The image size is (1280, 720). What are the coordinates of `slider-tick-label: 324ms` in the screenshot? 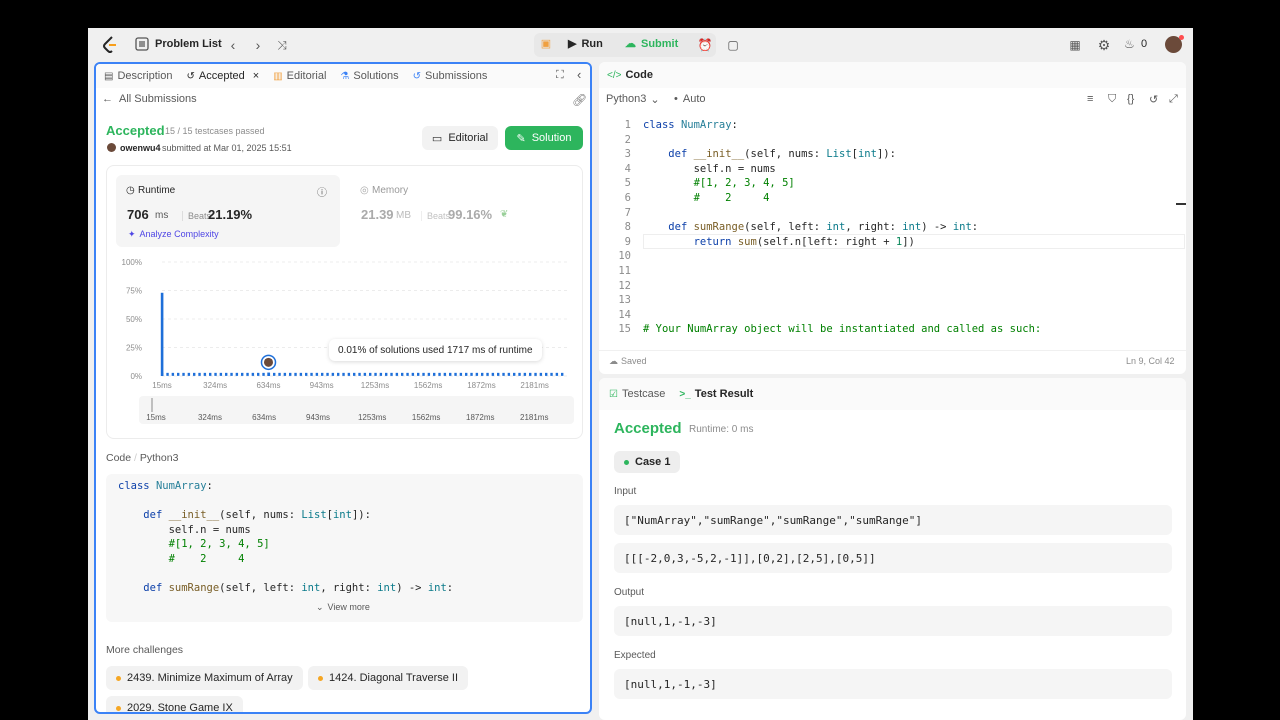 It's located at (210, 417).